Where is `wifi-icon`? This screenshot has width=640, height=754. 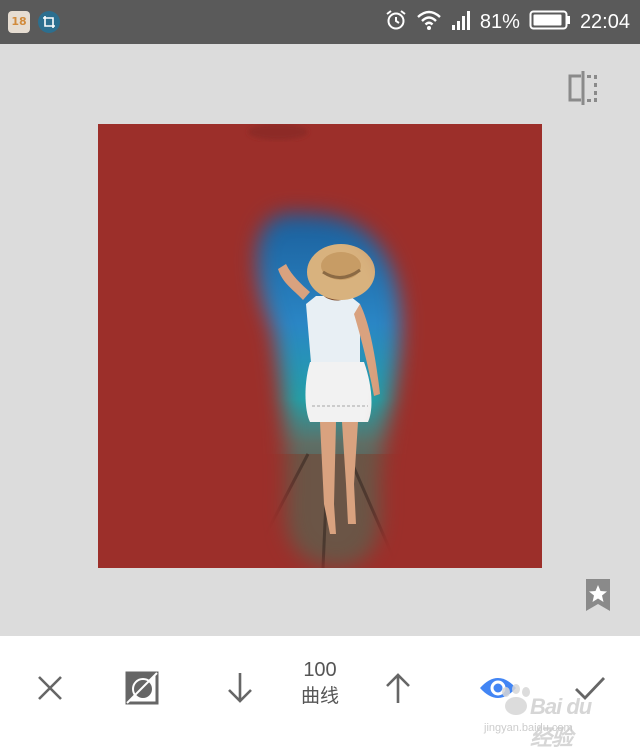
wifi-icon is located at coordinates (429, 22).